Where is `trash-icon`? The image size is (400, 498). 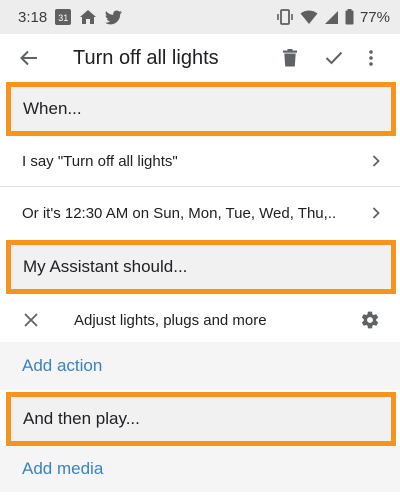 trash-icon is located at coordinates (290, 58).